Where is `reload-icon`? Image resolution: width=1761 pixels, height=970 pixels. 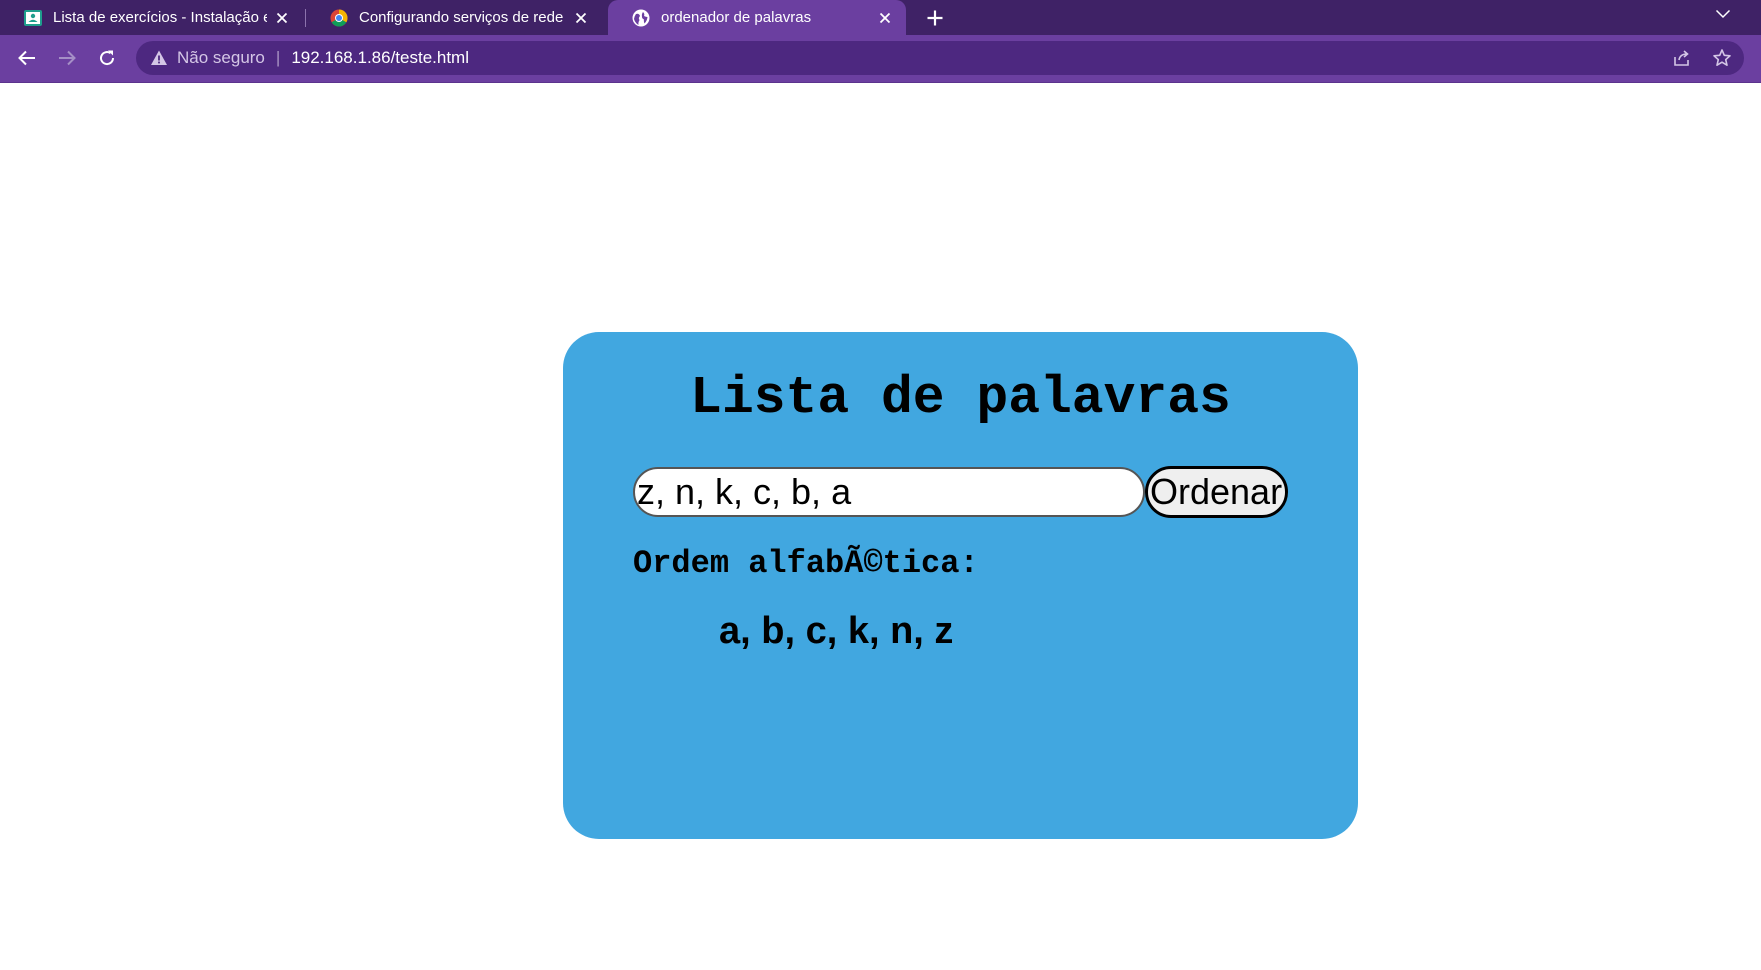
reload-icon is located at coordinates (107, 58).